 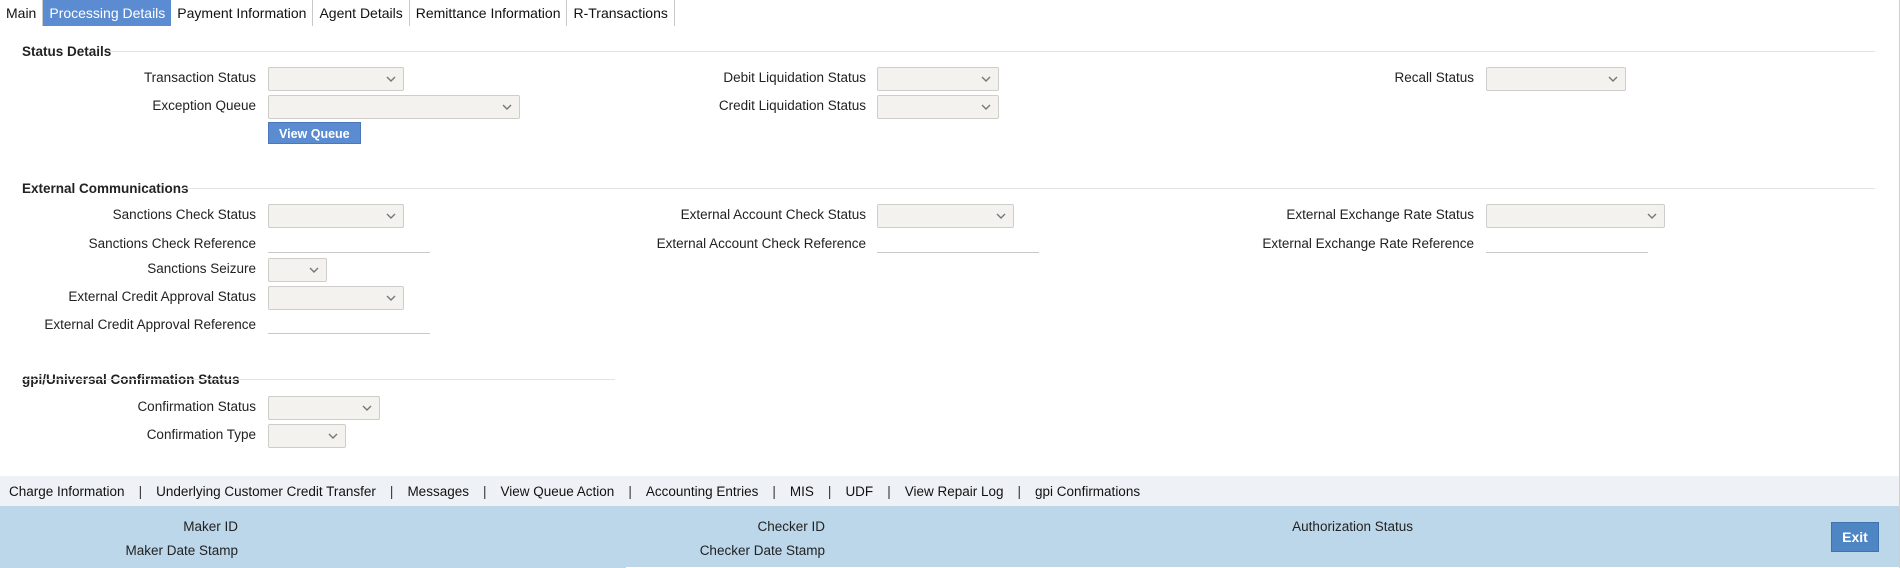 What do you see at coordinates (361, 13) in the screenshot?
I see `tab-agent-details: Agent Details` at bounding box center [361, 13].